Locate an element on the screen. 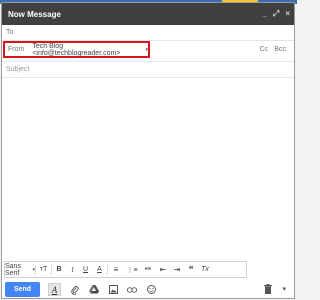 The width and height of the screenshot is (320, 300). emoji-icon is located at coordinates (151, 290).